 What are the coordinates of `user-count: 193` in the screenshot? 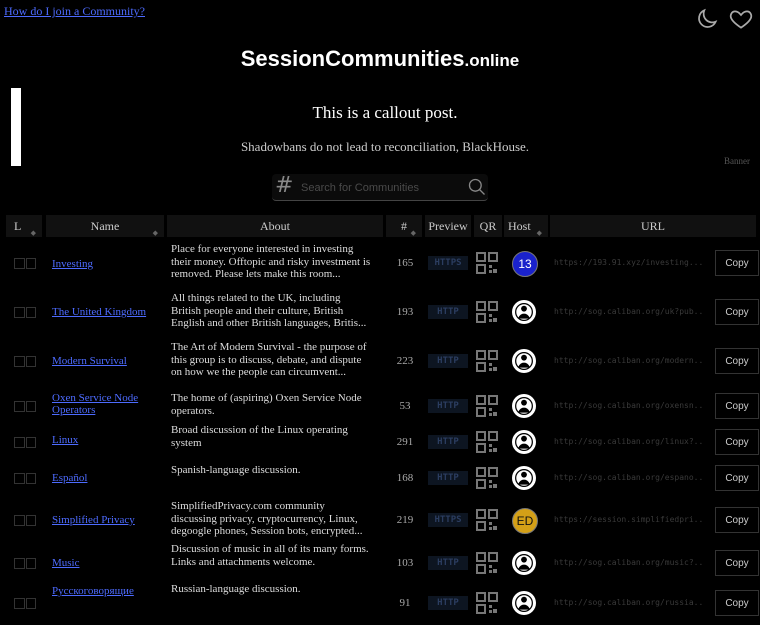 It's located at (405, 312).